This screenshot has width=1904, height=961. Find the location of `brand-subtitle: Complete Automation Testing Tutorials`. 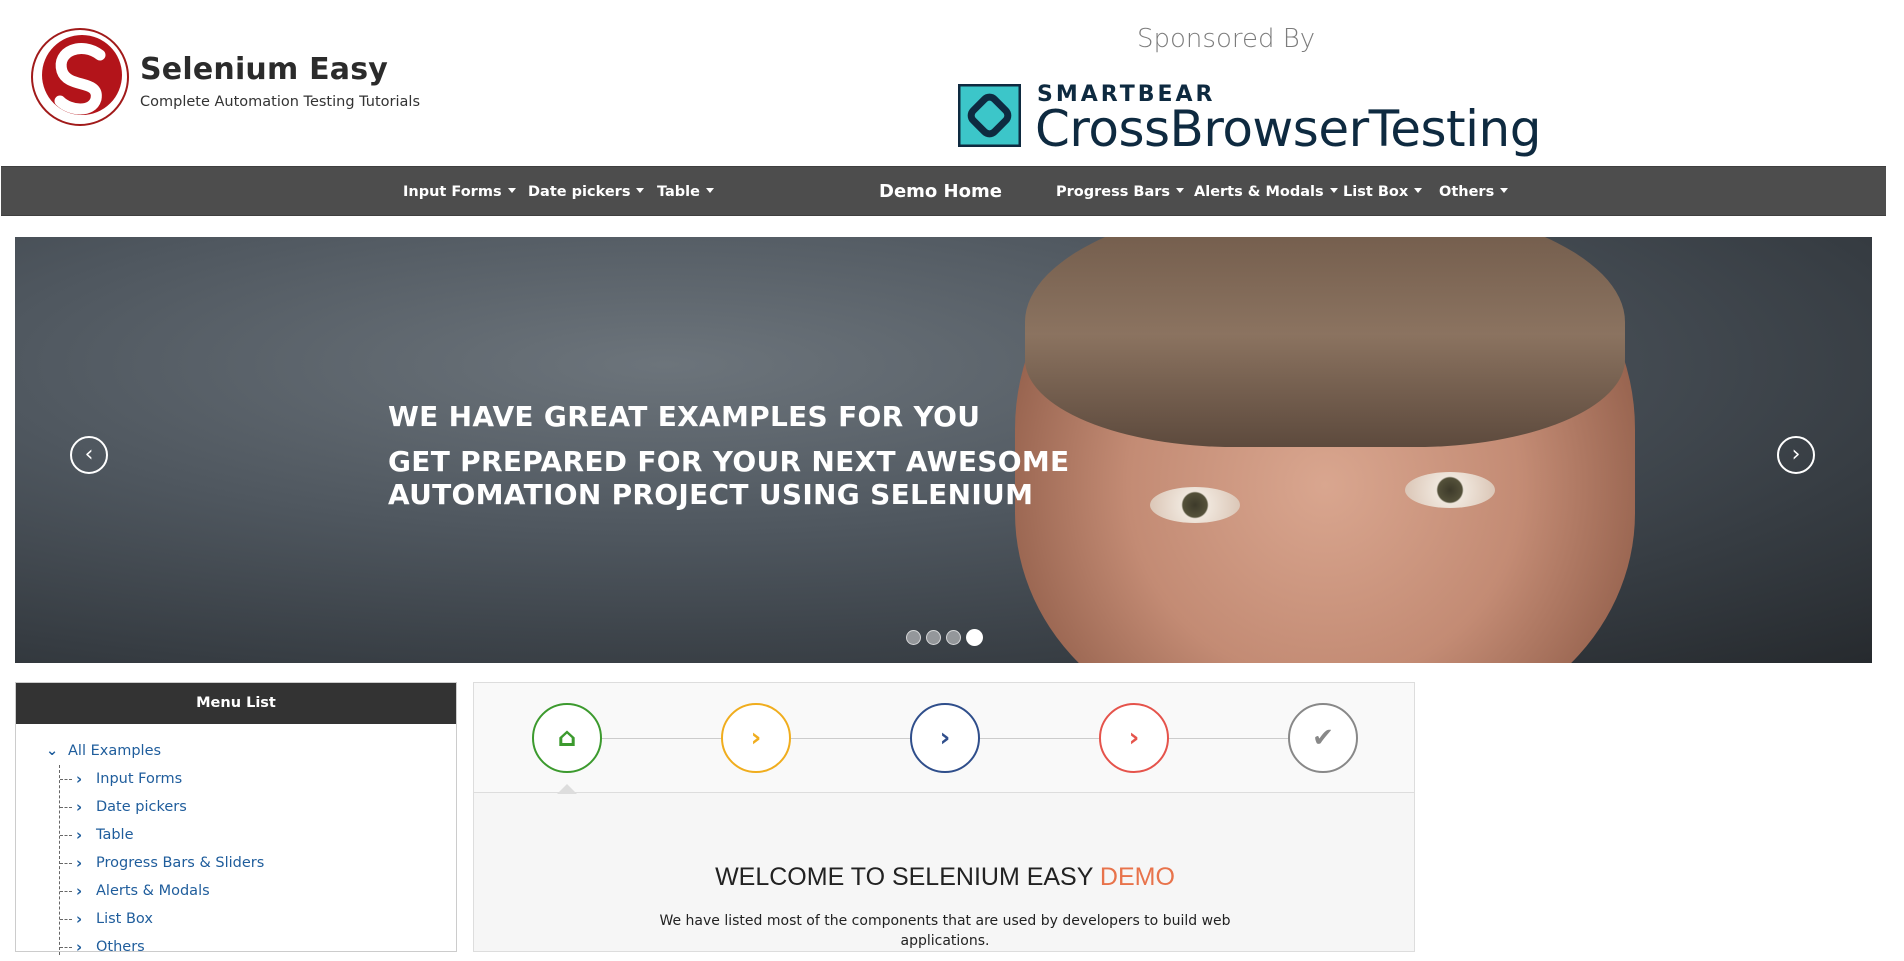

brand-subtitle: Complete Automation Testing Tutorials is located at coordinates (280, 102).